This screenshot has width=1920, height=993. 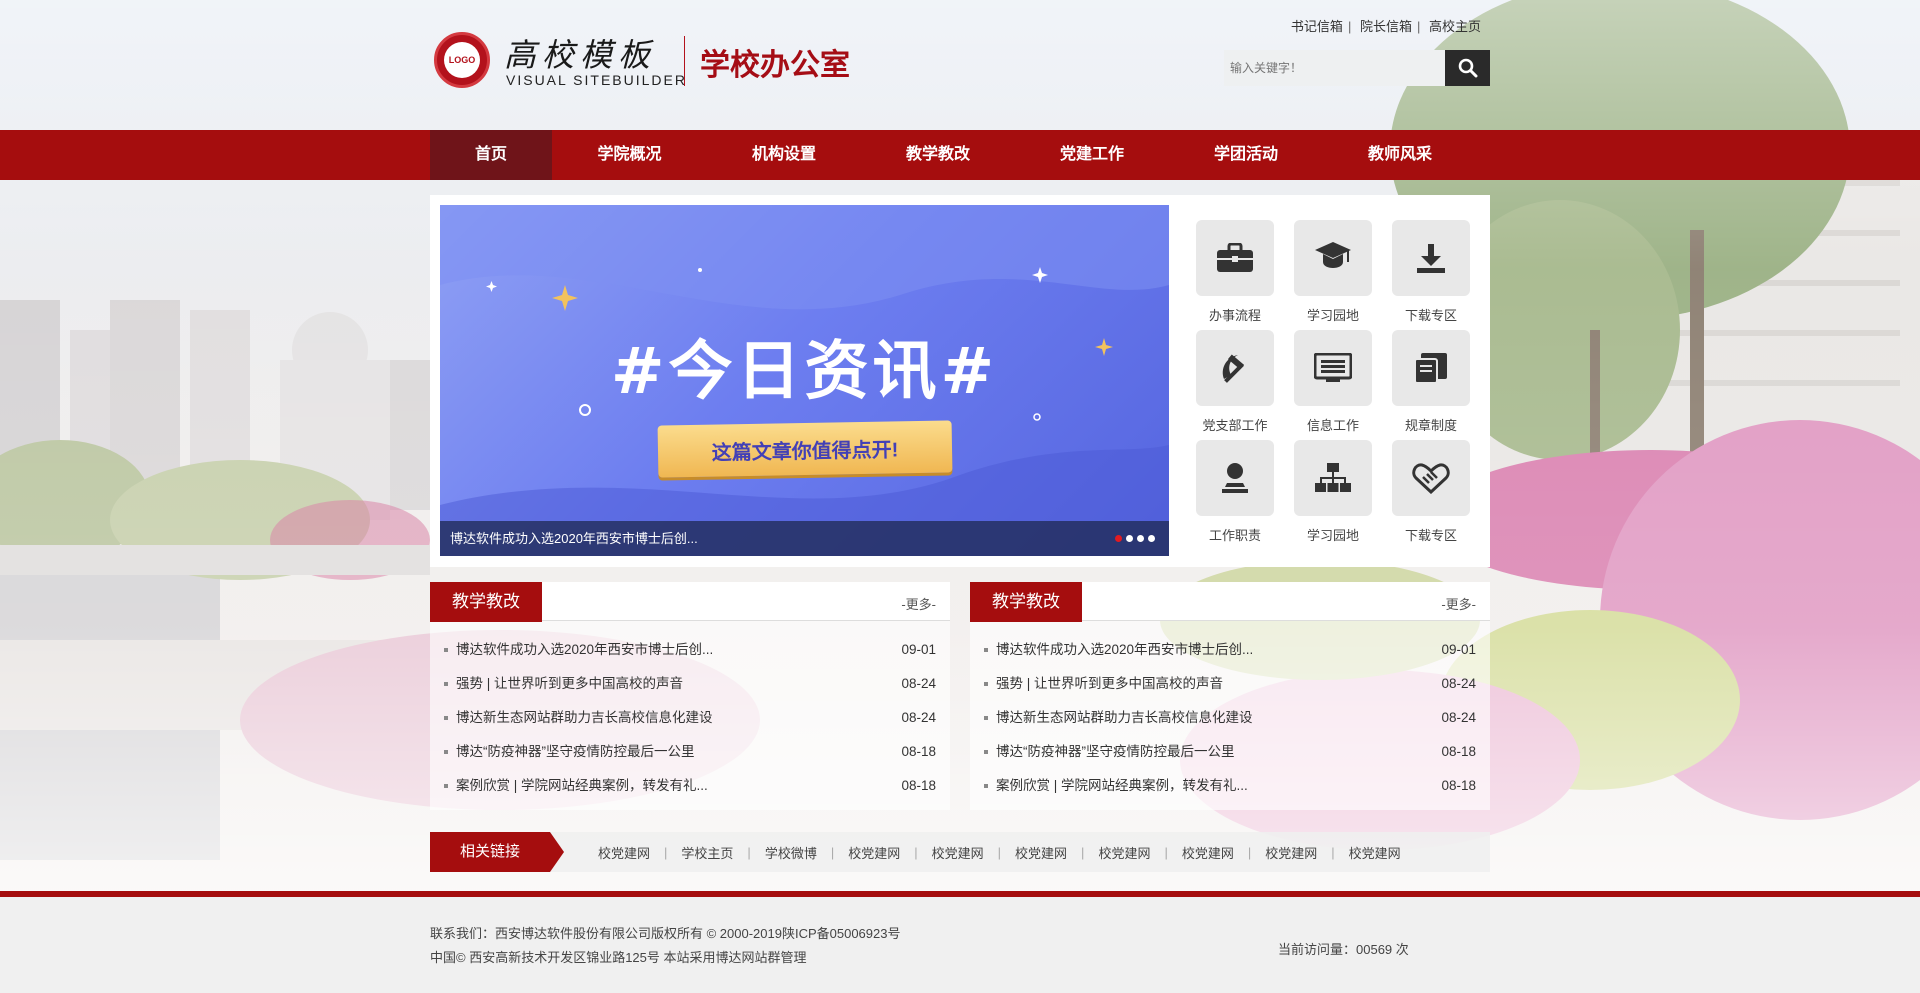 What do you see at coordinates (1333, 495) in the screenshot?
I see `quick-link-study-garden-2: 学习园地` at bounding box center [1333, 495].